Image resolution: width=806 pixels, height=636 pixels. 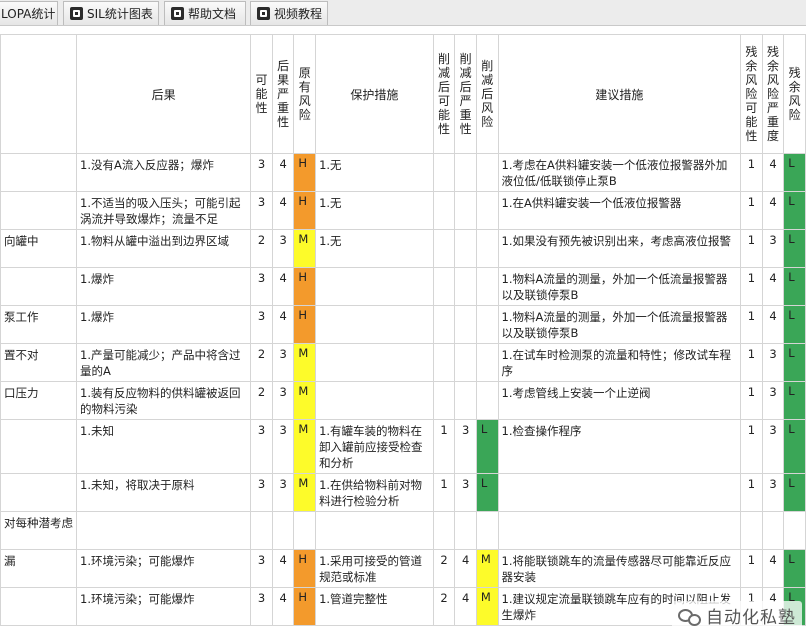 I want to click on col-header-severity: 后果严重性, so click(x=283, y=94).